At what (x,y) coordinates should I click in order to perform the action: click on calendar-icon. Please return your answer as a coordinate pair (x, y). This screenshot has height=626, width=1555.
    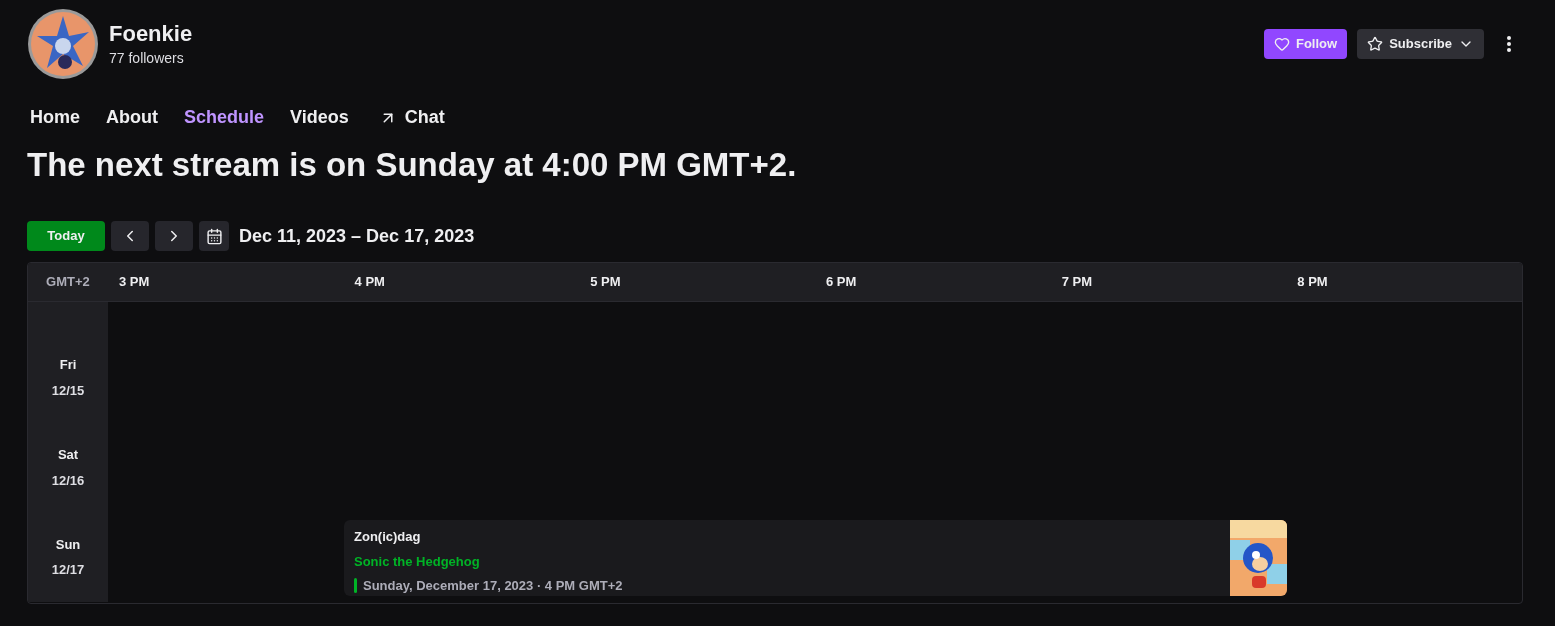
    Looking at the image, I should click on (214, 236).